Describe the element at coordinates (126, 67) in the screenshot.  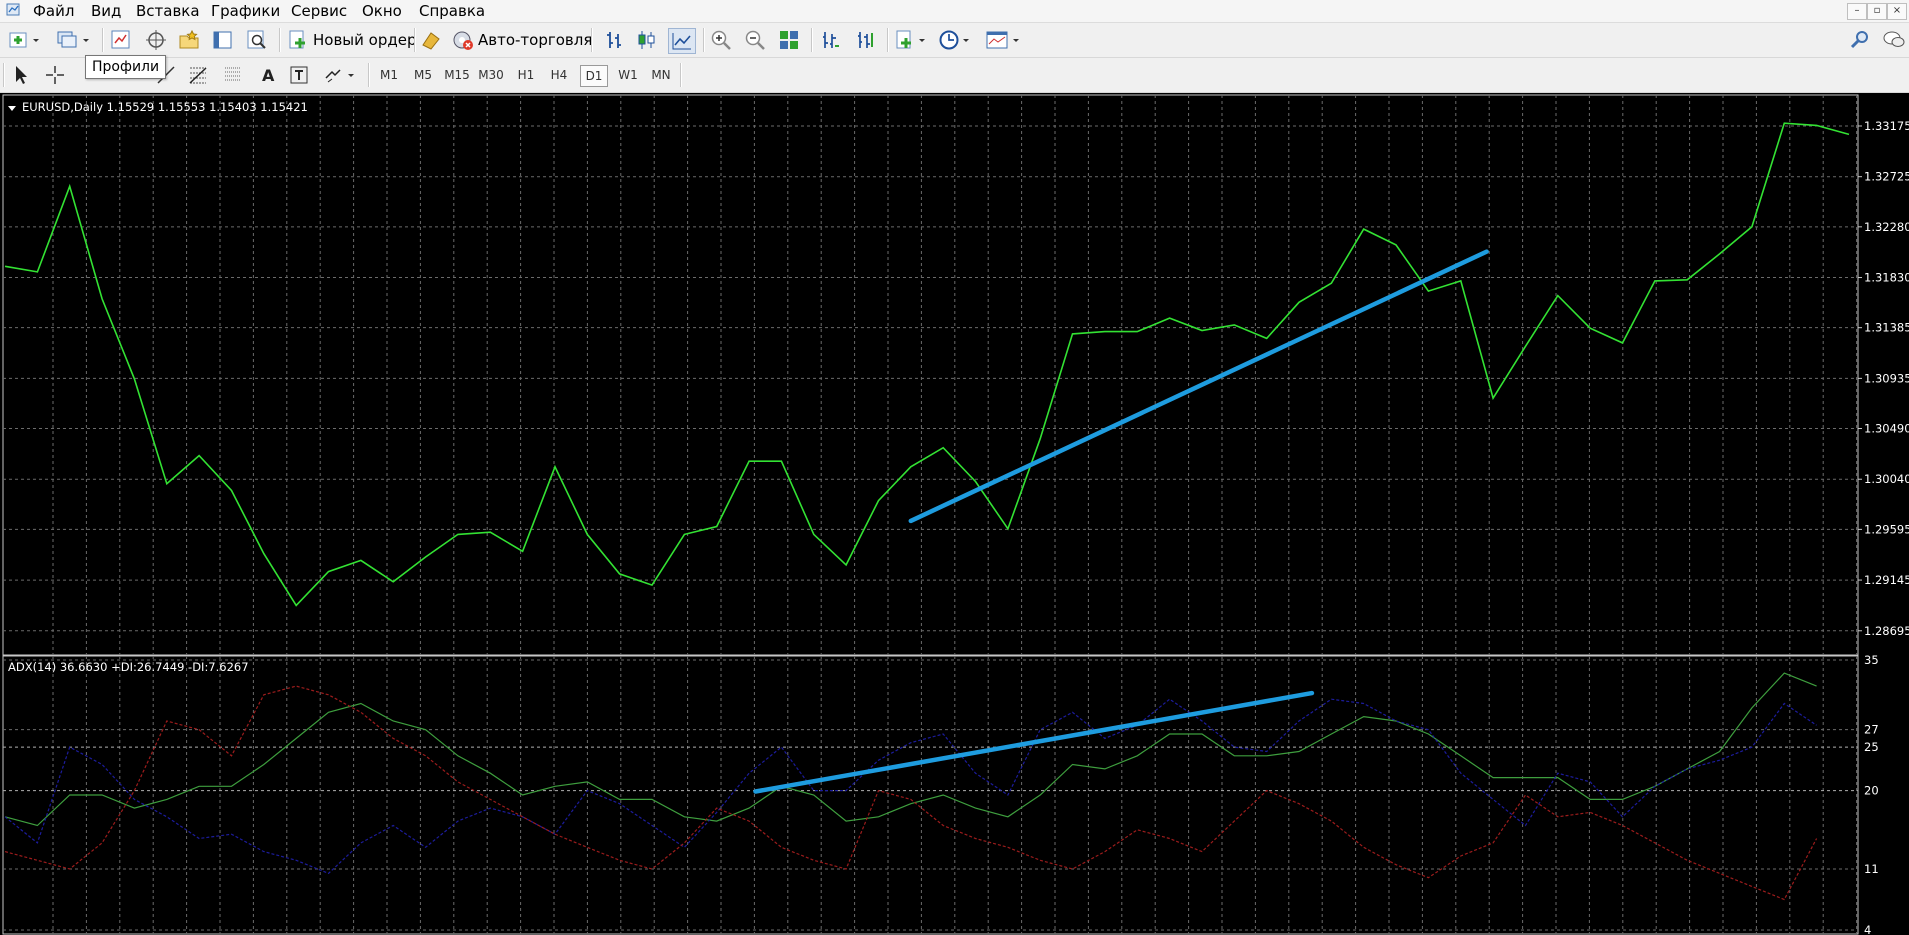
I see `profiles-tooltip: Профили` at that location.